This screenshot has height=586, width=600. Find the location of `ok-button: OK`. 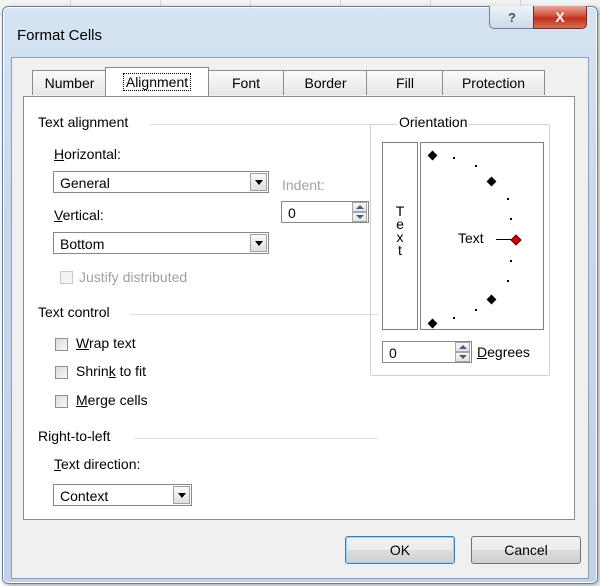

ok-button: OK is located at coordinates (400, 550).